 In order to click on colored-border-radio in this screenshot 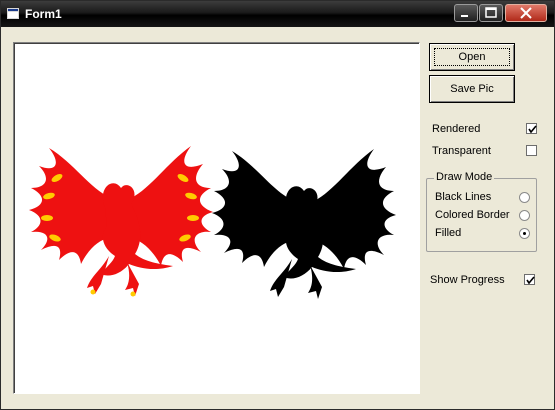, I will do `click(524, 215)`.